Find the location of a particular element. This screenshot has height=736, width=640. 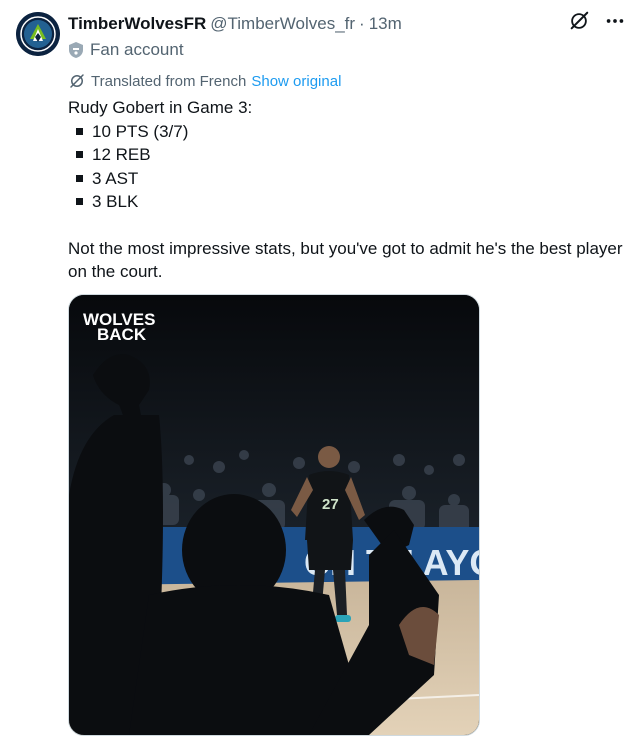

translation-note: Translated from French is located at coordinates (169, 81).